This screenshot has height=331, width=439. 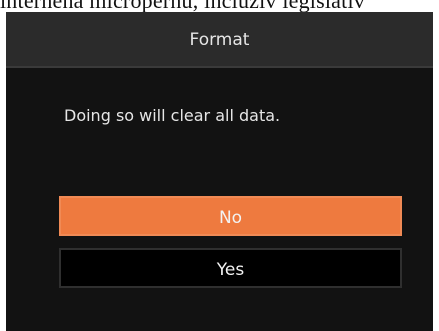 What do you see at coordinates (230, 268) in the screenshot?
I see `yes-button: Yes` at bounding box center [230, 268].